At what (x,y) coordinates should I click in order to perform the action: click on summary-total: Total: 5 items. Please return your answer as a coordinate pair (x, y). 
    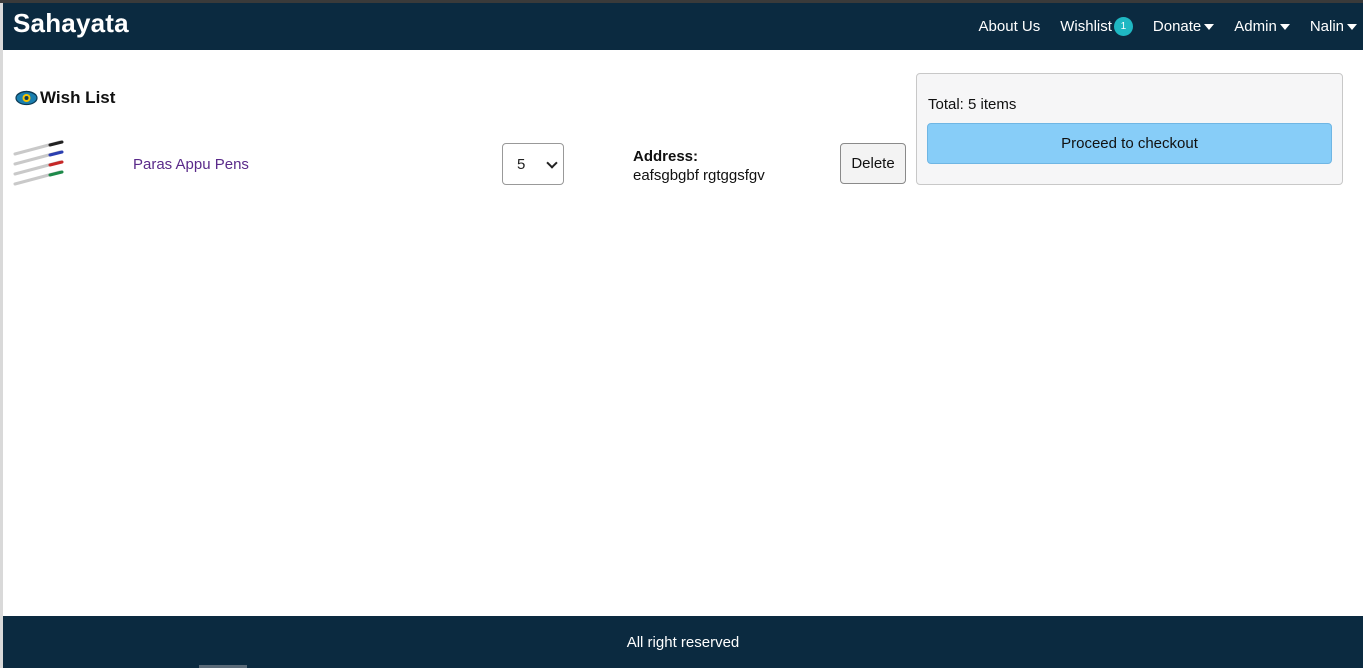
    Looking at the image, I should click on (972, 104).